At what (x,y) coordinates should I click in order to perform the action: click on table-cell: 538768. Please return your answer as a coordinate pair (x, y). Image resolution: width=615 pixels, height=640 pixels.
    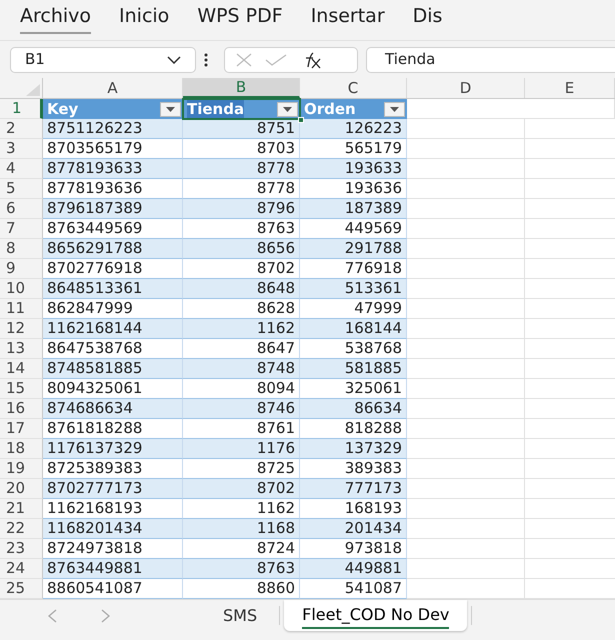
    Looking at the image, I should click on (353, 349).